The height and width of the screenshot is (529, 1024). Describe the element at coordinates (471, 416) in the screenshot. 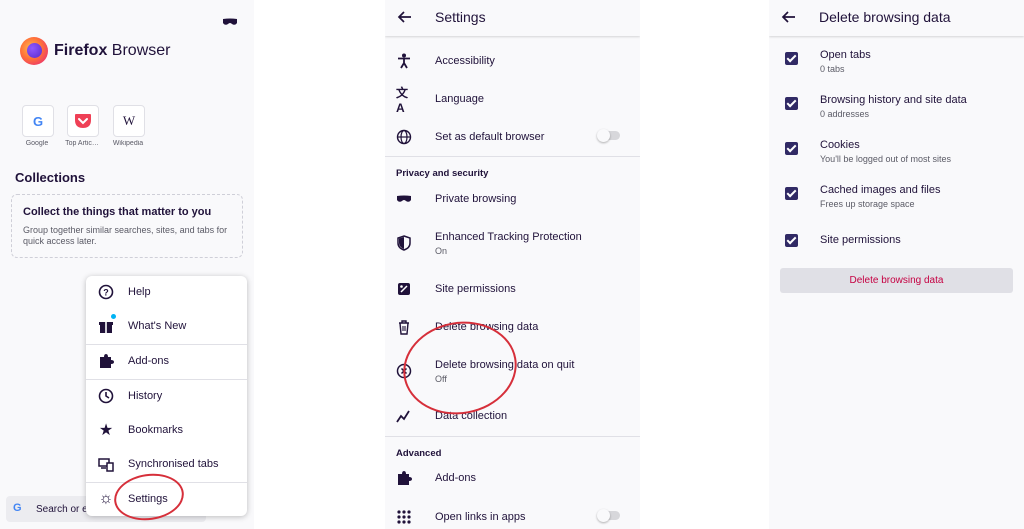

I see `settings-item-label: Data collection` at that location.